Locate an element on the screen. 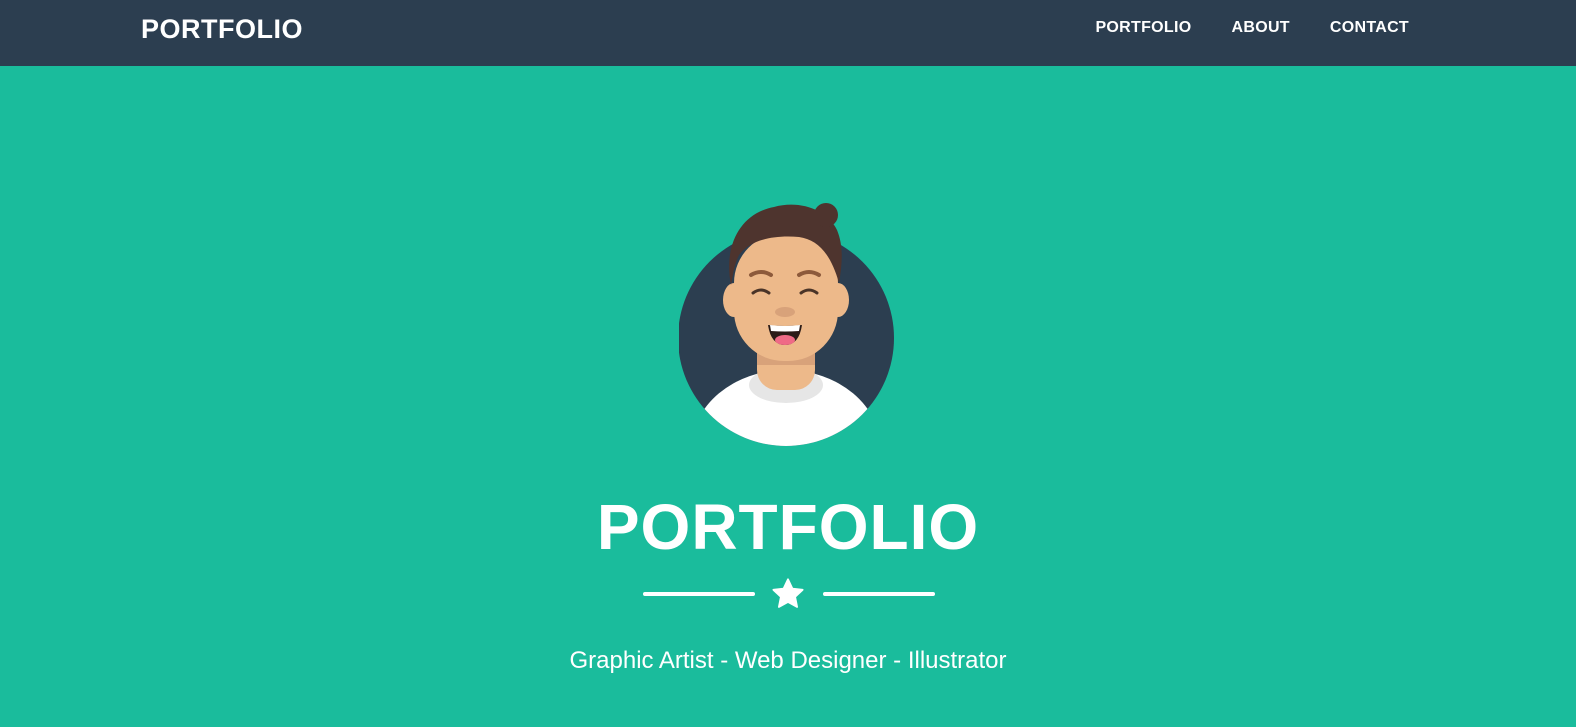 This screenshot has height=727, width=1576. nav-item-about: ABOUT is located at coordinates (1260, 28).